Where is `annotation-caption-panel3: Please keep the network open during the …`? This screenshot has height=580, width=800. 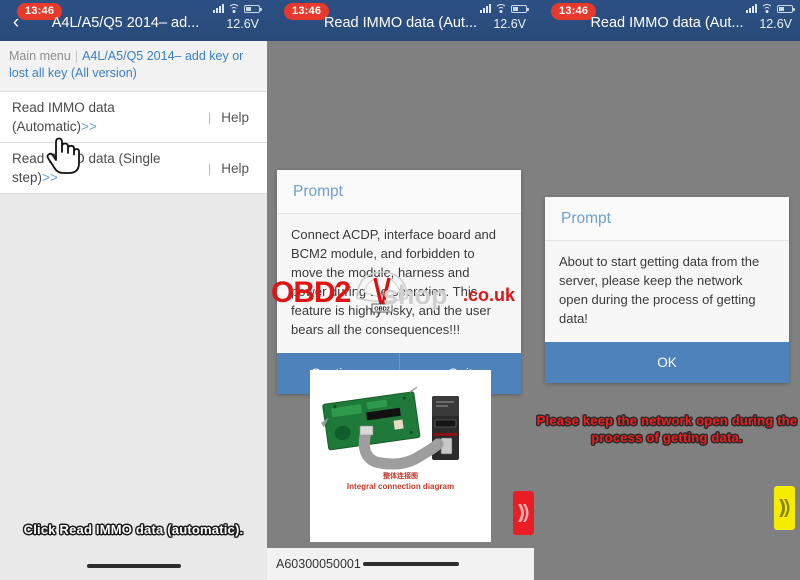
annotation-caption-panel3: Please keep the network open during the … is located at coordinates (667, 429).